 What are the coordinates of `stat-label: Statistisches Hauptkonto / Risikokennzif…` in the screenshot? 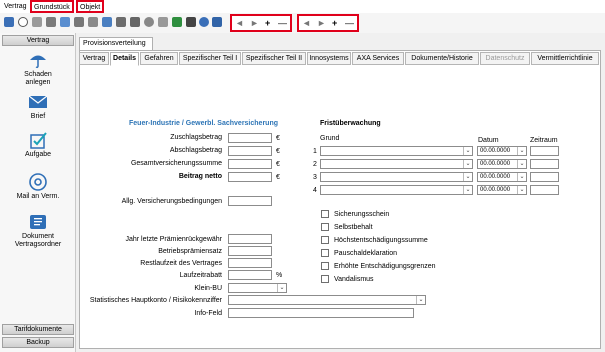 It's located at (155, 300).